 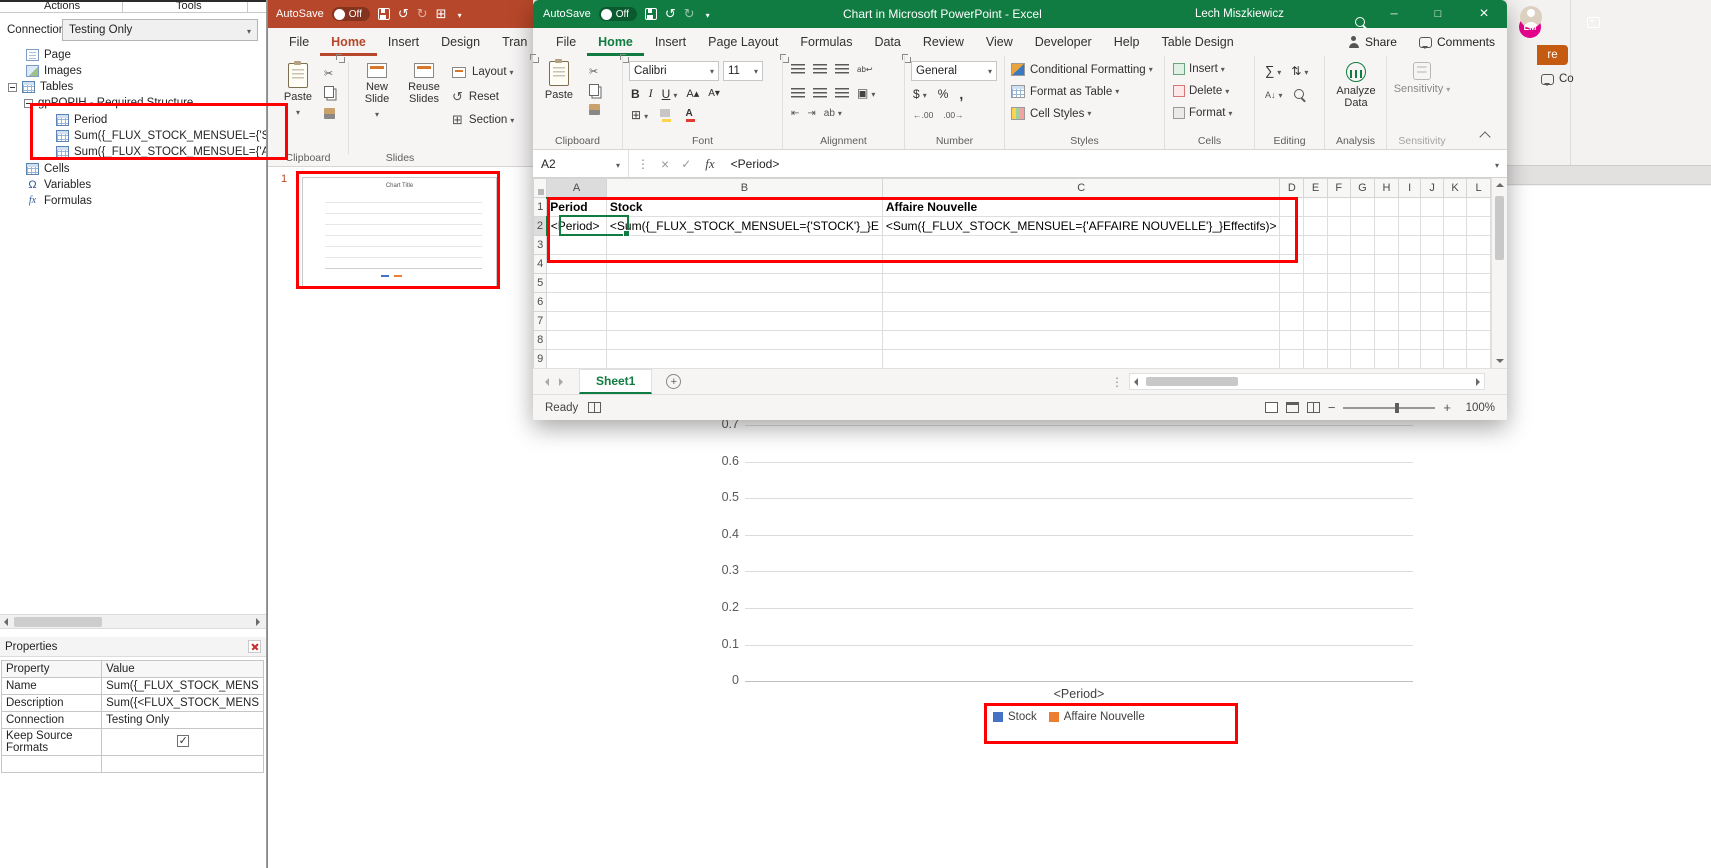 What do you see at coordinates (593, 71) in the screenshot?
I see `cut-icon` at bounding box center [593, 71].